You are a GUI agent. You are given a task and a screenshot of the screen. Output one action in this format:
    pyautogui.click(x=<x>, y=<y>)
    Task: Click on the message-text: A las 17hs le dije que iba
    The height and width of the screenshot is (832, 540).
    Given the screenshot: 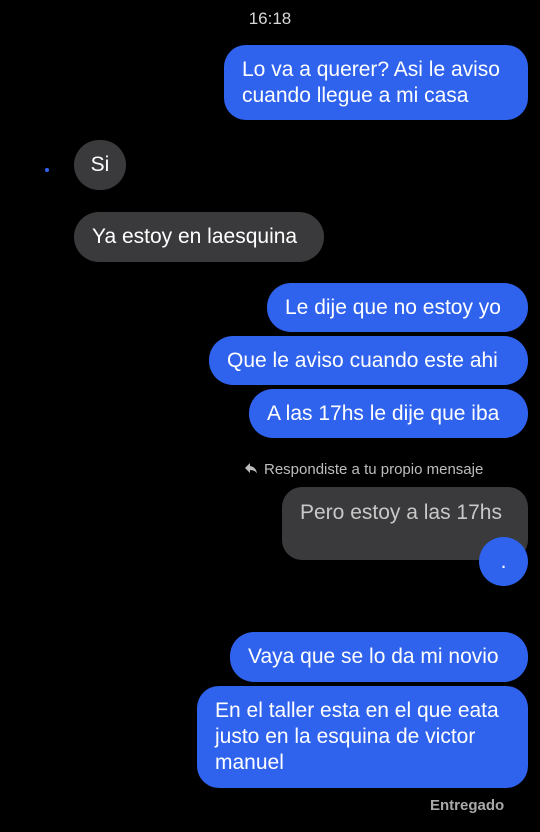 What is the action you would take?
    pyautogui.click(x=383, y=413)
    